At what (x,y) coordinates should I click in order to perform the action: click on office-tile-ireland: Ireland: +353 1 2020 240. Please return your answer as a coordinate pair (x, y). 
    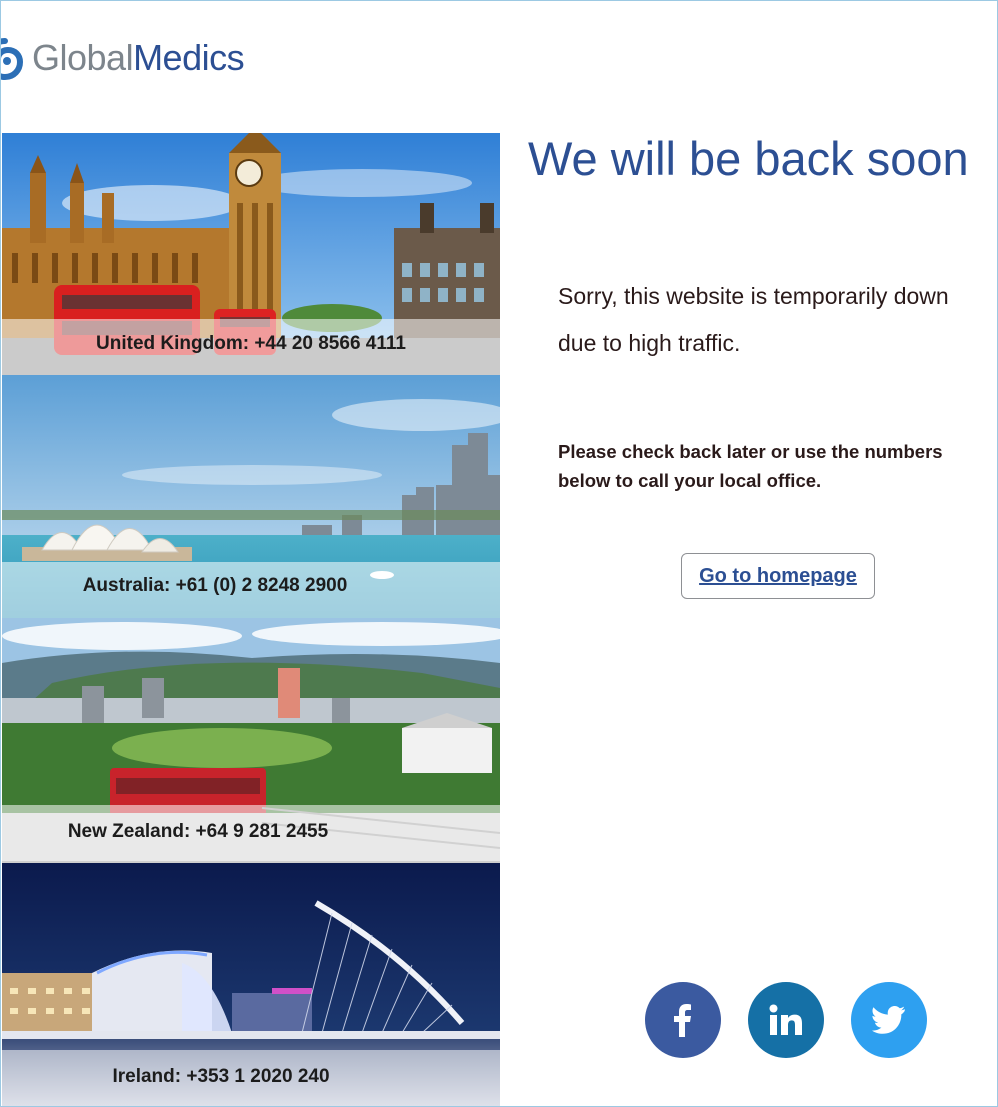
    Looking at the image, I should click on (251, 984).